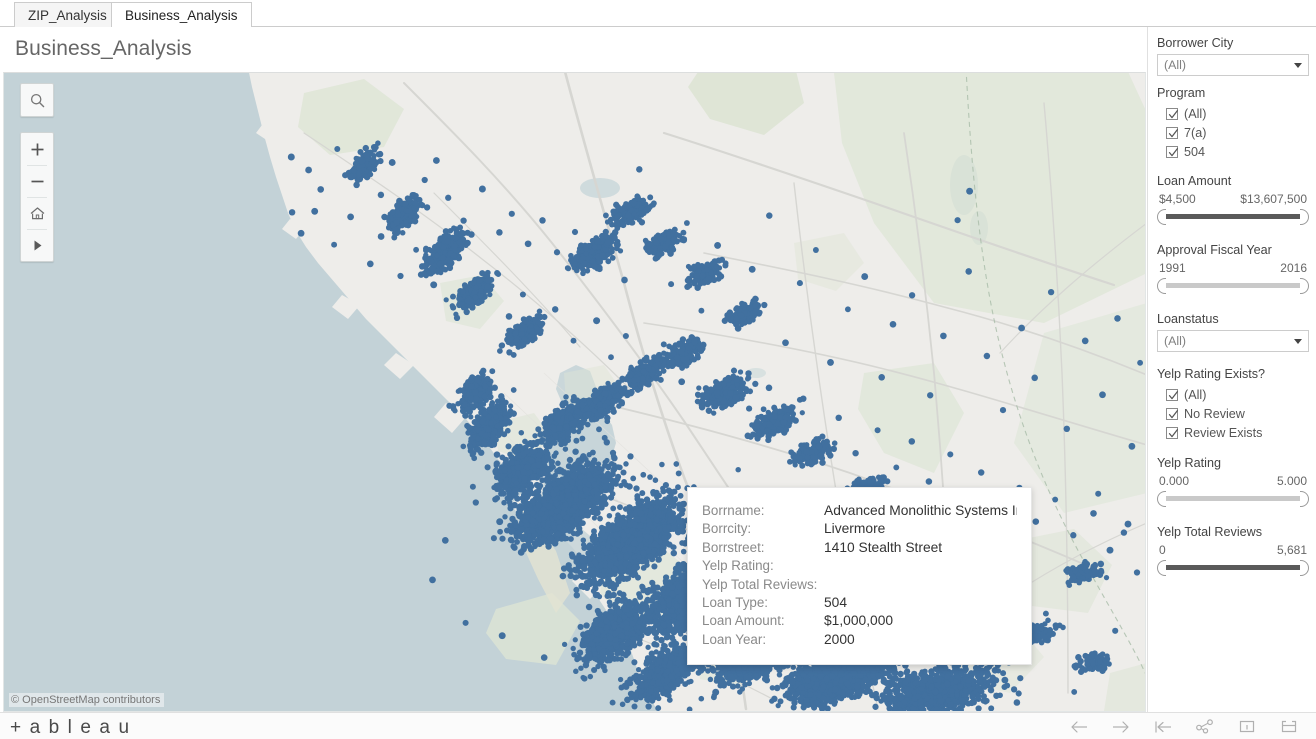  Describe the element at coordinates (1189, 463) in the screenshot. I see `filter-label: Yelp Rating` at that location.